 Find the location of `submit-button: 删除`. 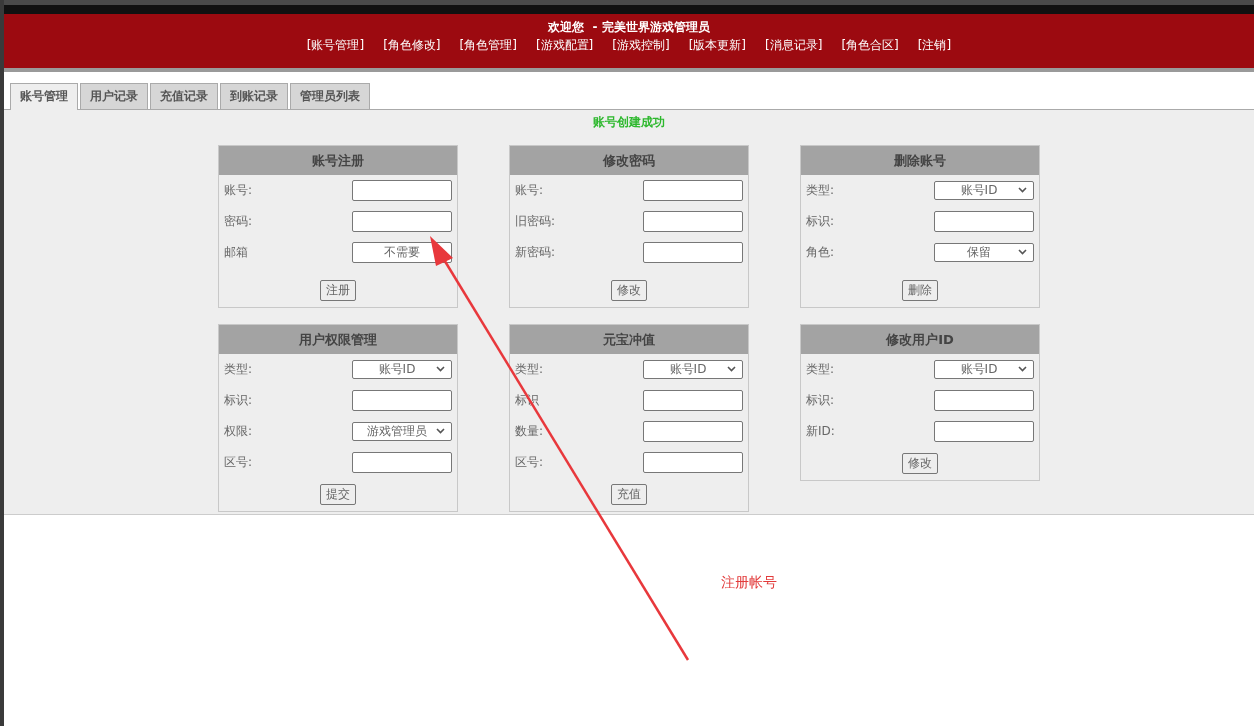

submit-button: 删除 is located at coordinates (920, 290).